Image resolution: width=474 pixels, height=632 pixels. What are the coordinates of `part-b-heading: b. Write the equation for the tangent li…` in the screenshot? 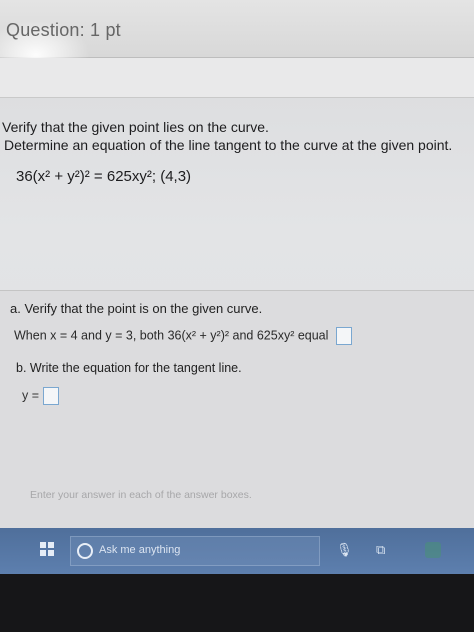 It's located at (129, 368).